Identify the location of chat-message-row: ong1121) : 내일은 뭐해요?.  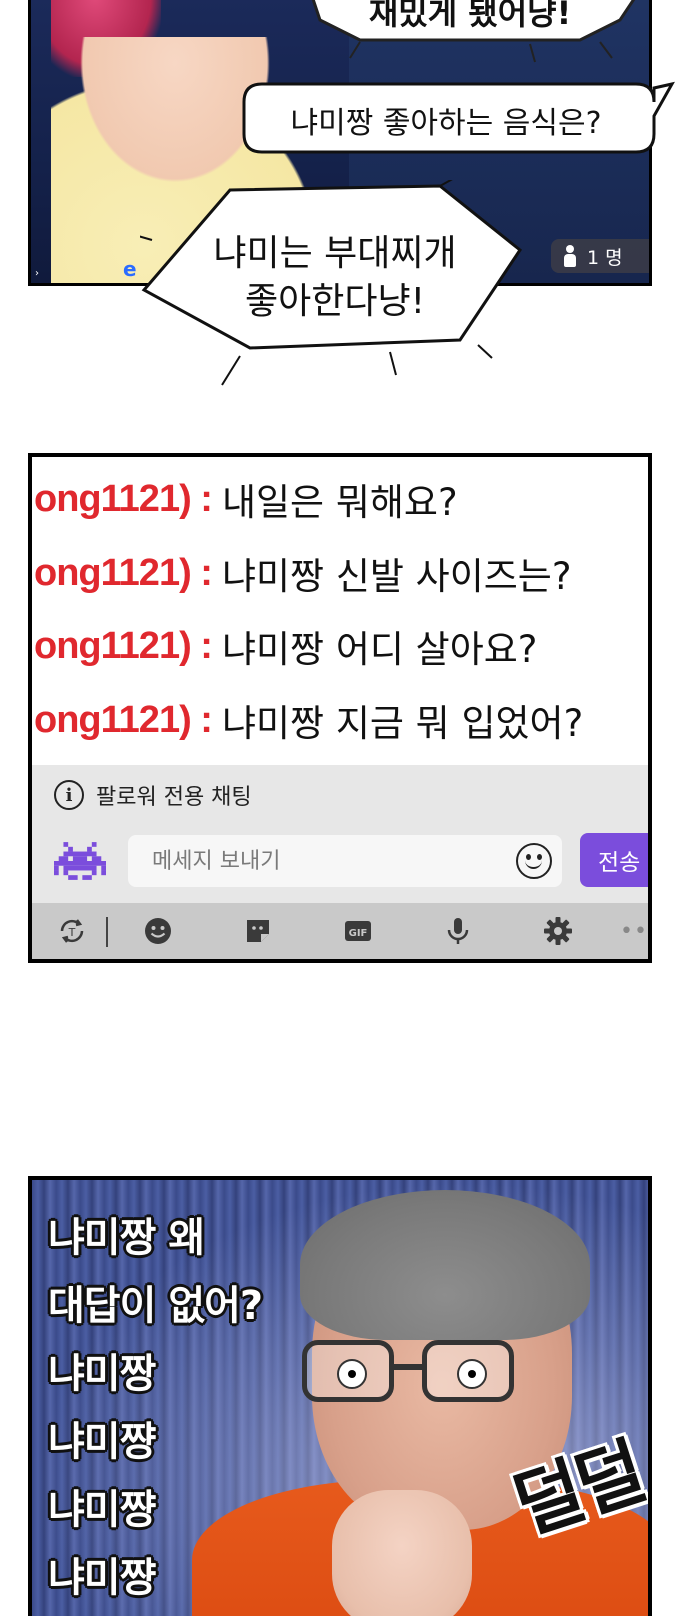
(245, 499).